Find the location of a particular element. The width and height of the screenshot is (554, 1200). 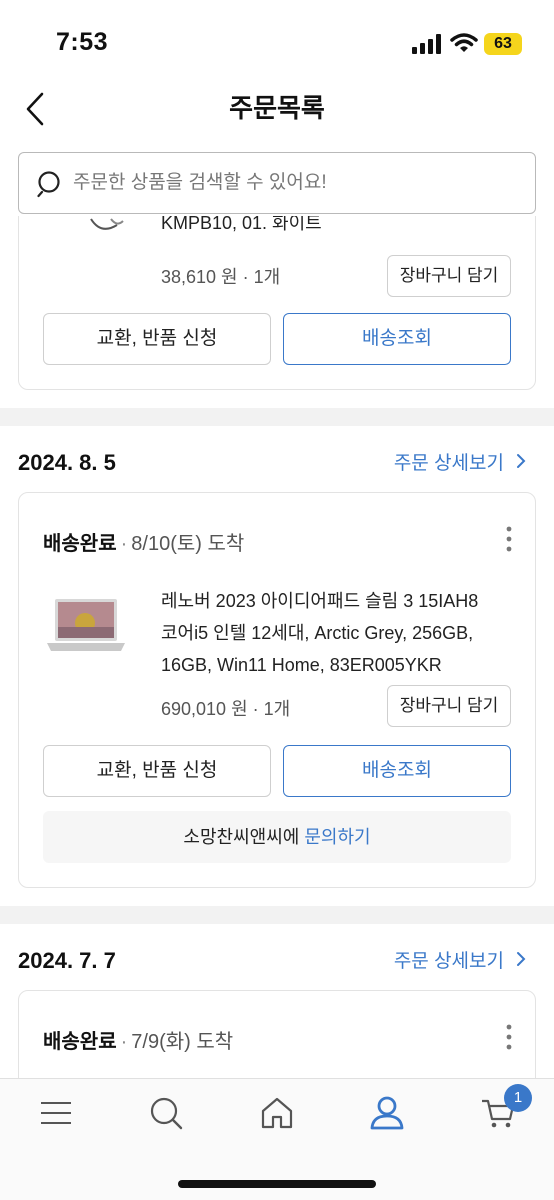

nav-header: 주문목록 is located at coordinates (277, 110).